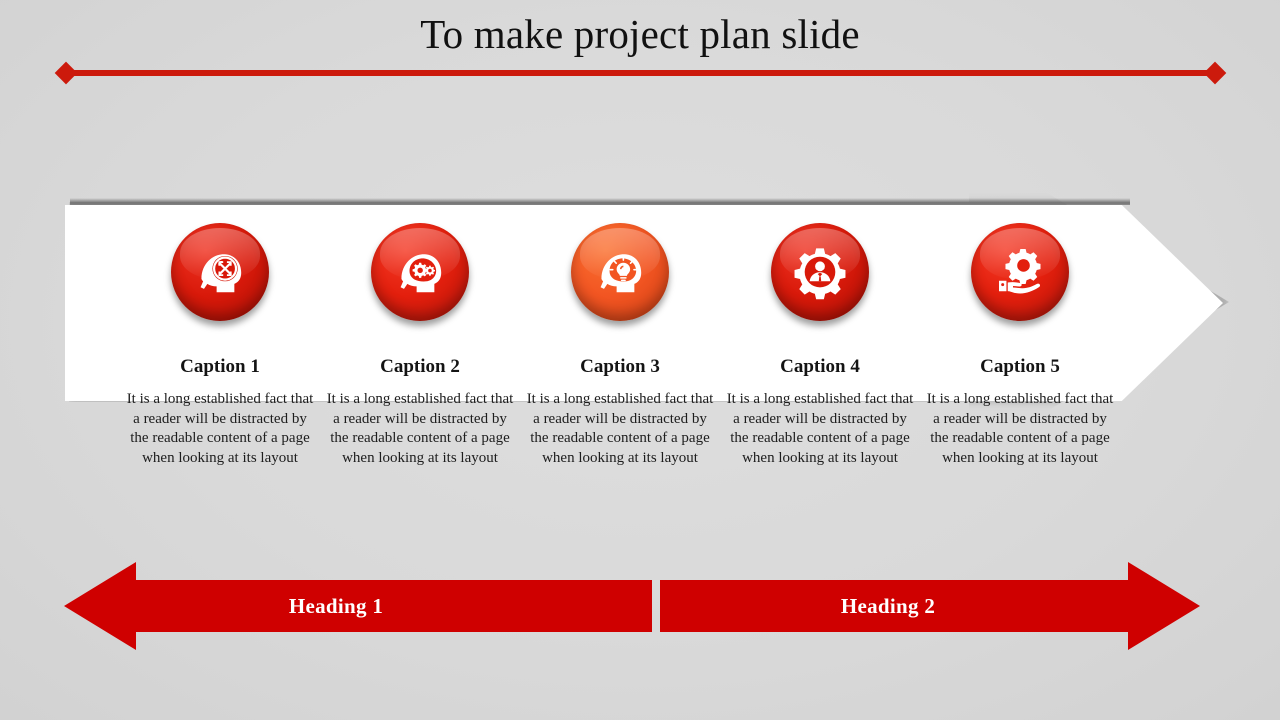  What do you see at coordinates (1215, 73) in the screenshot?
I see `divider-right-diamond-icon` at bounding box center [1215, 73].